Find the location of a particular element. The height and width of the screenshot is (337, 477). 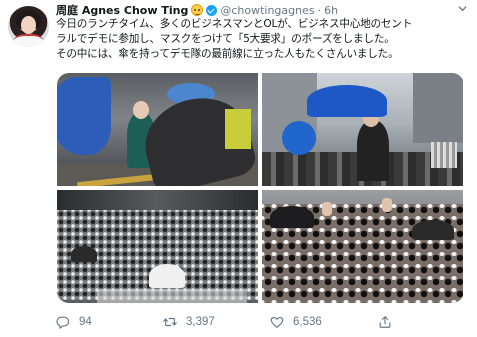

tweet-text-line: ラルでデモに参加し、マスクをつけて「5大要求」のポーズをしました。 is located at coordinates (225, 39).